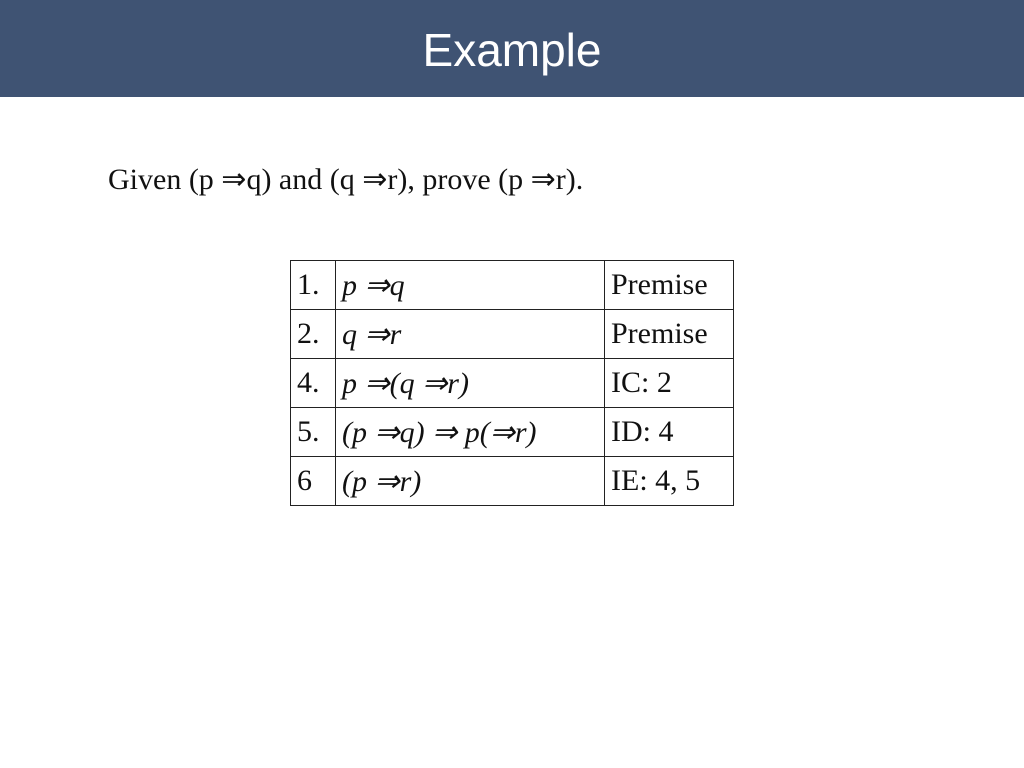 The image size is (1024, 768). I want to click on step-expression: q ⇒r, so click(470, 334).